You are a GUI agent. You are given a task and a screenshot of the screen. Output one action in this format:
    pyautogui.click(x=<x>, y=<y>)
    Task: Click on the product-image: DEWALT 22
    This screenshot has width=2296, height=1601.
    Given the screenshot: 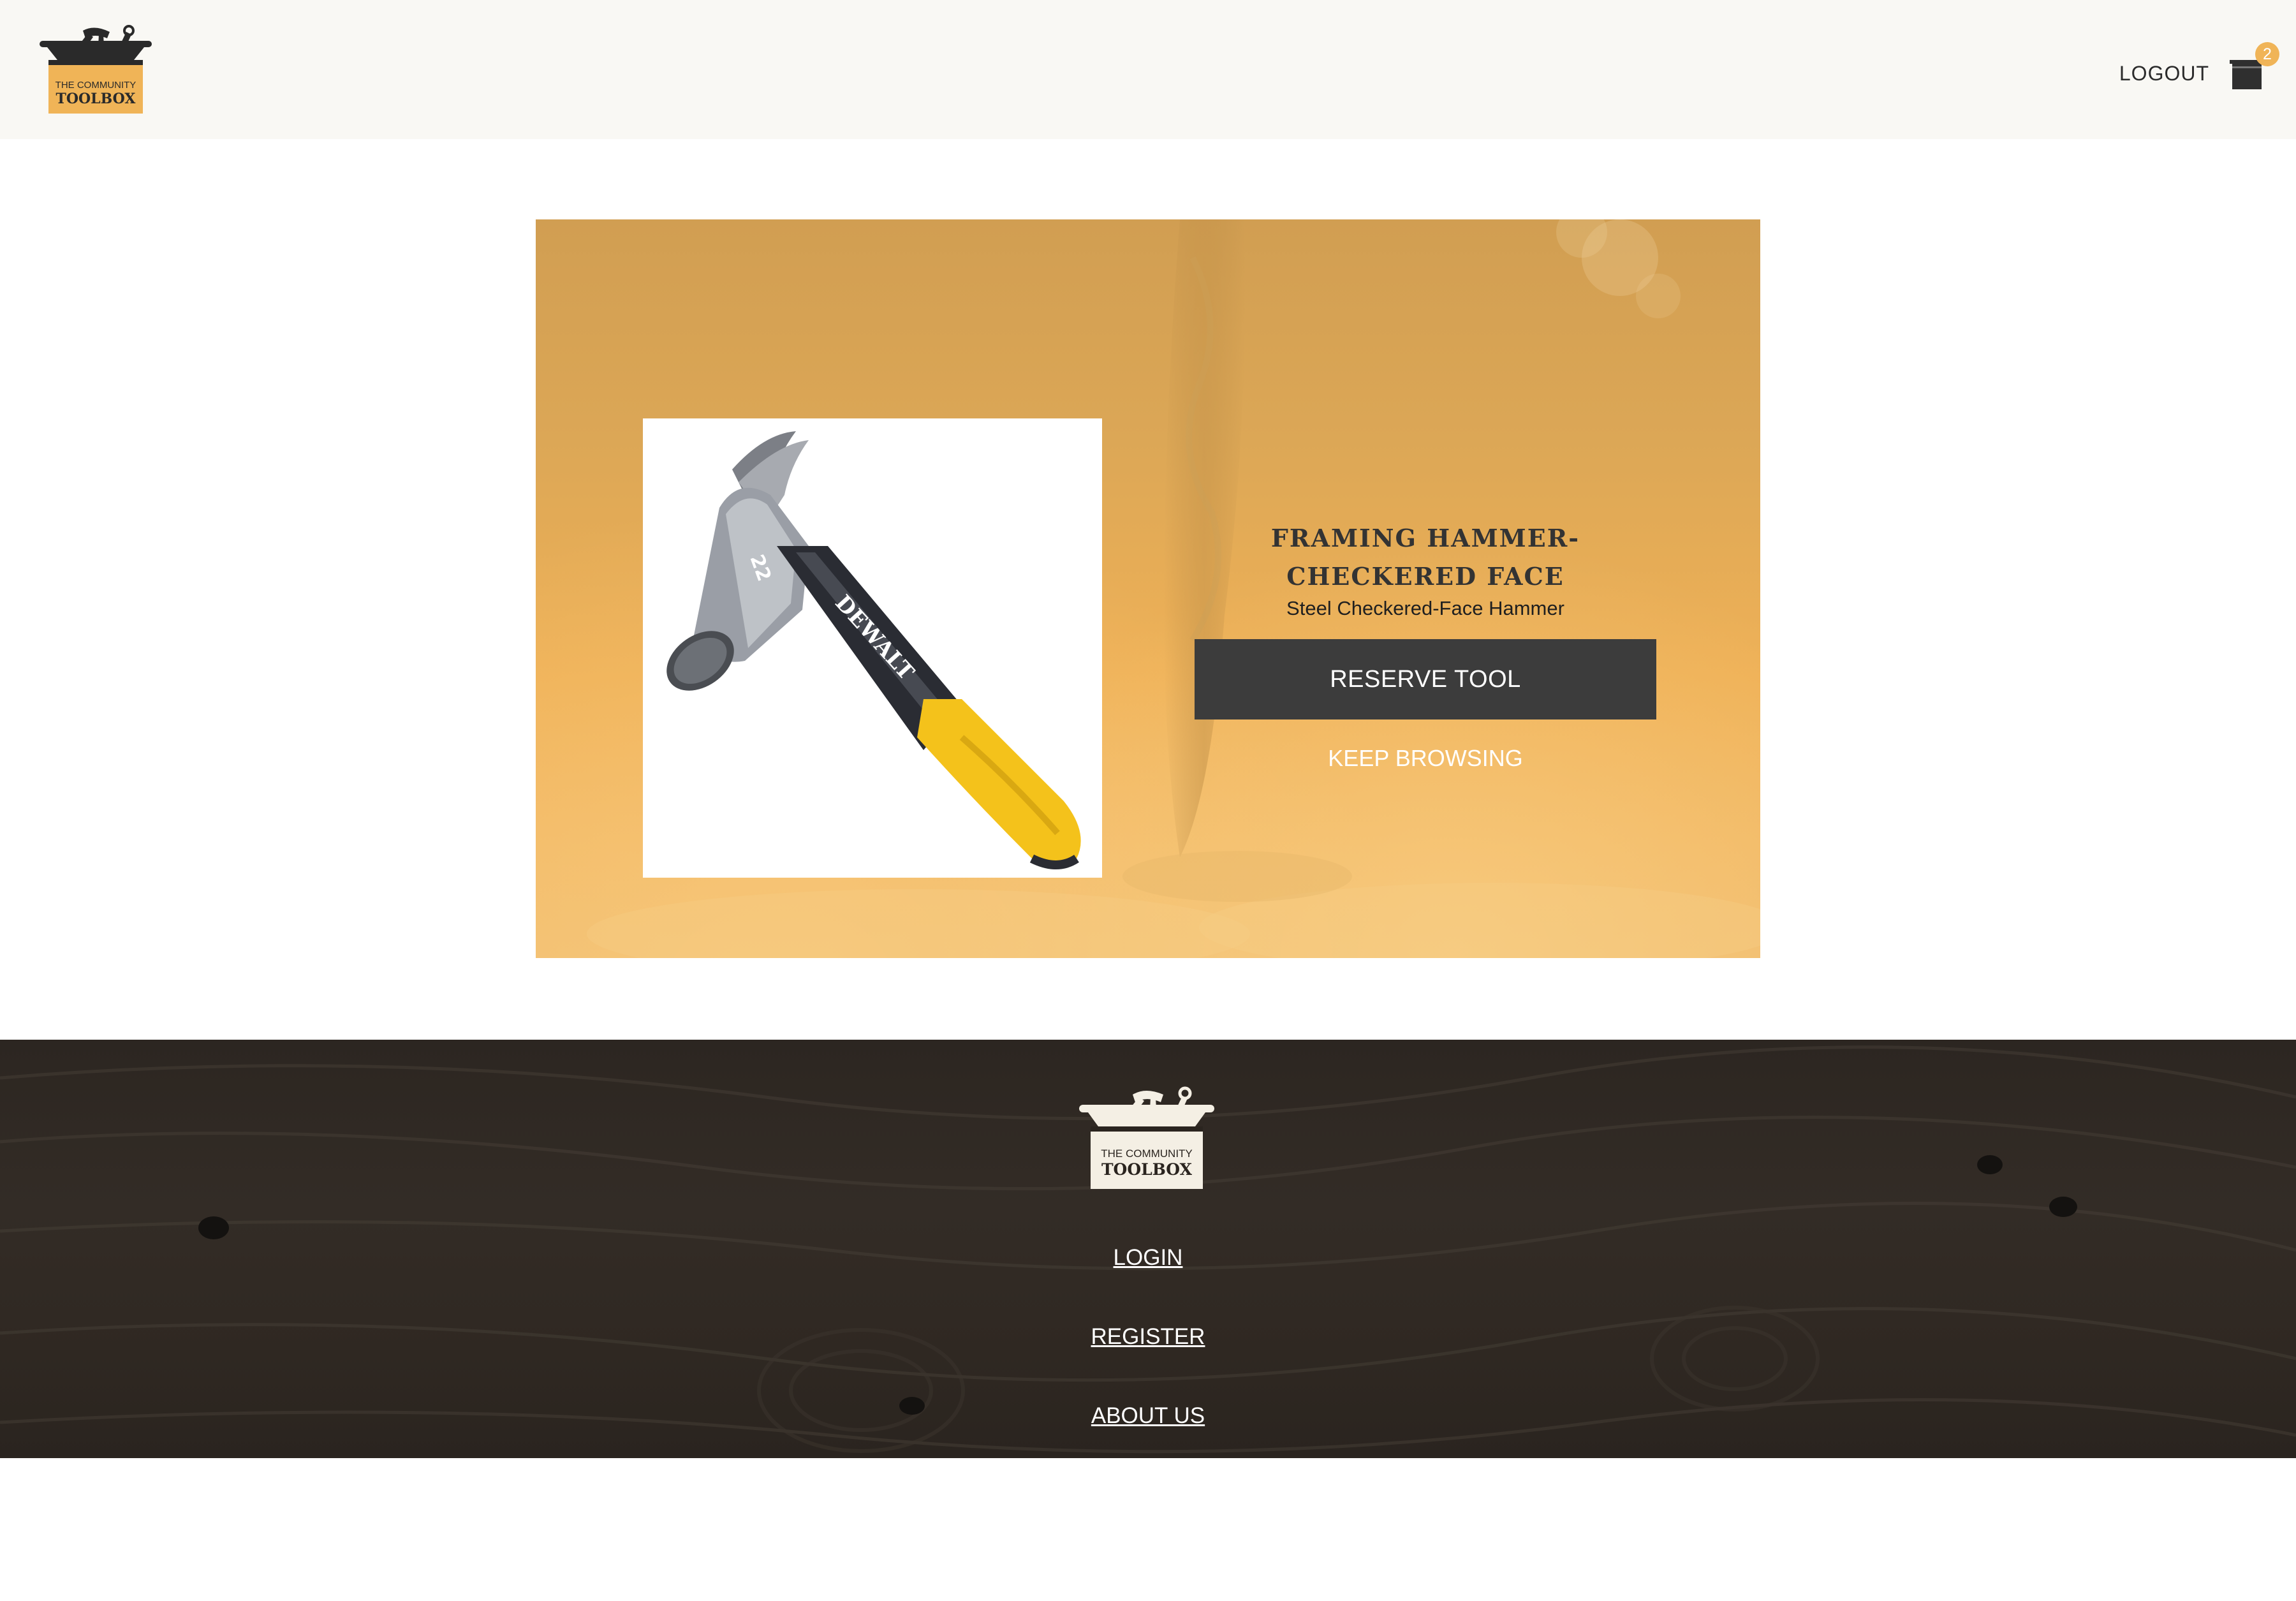 What is the action you would take?
    pyautogui.click(x=872, y=648)
    